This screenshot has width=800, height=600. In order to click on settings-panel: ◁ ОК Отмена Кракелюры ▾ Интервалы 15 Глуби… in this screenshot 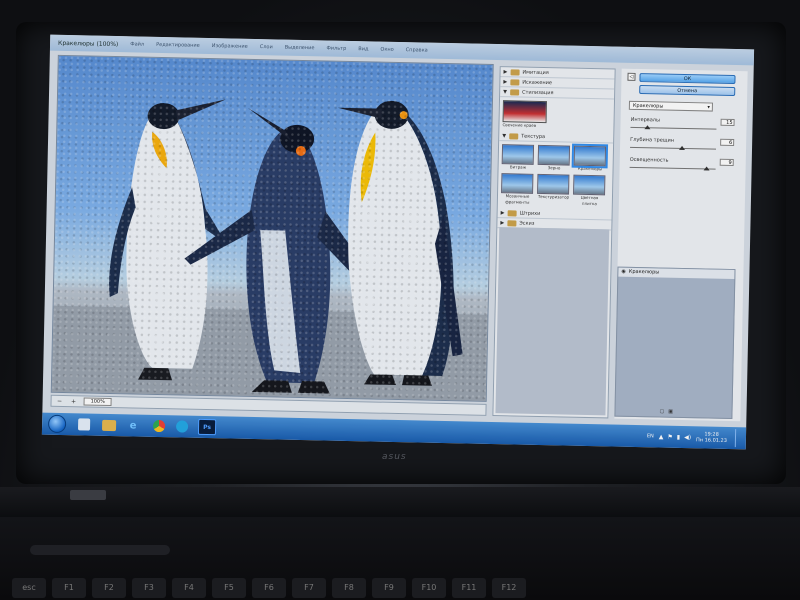, I will do `click(681, 245)`.